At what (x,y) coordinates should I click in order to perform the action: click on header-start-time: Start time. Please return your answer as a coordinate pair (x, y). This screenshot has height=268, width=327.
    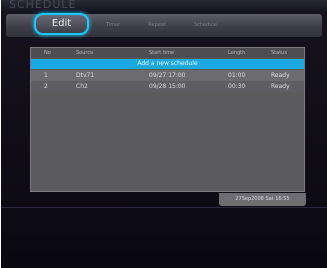
    Looking at the image, I should click on (162, 53).